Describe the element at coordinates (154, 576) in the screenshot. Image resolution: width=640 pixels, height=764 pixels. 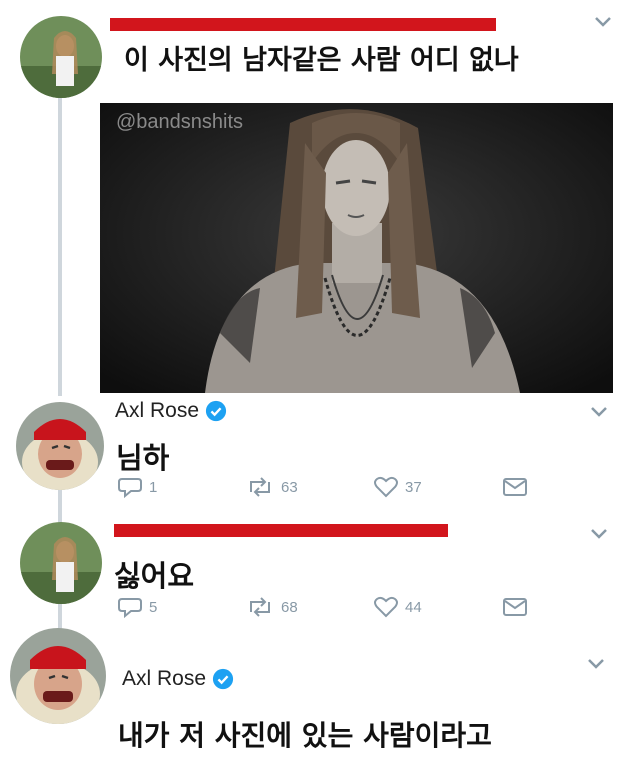
I see `tweet-text: 싫어요` at that location.